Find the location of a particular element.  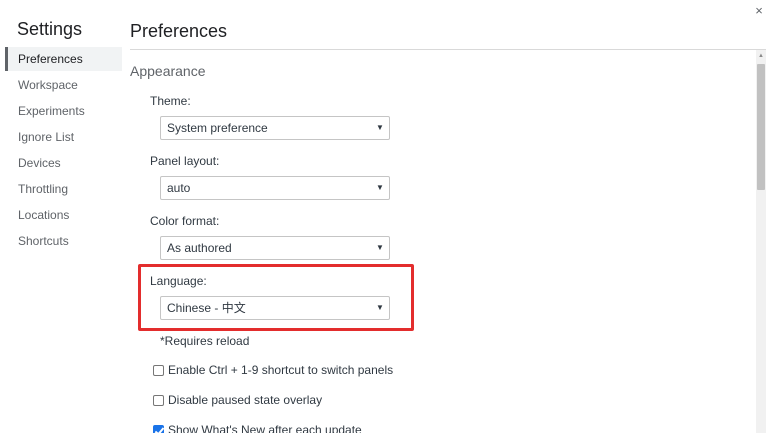

title-divider is located at coordinates (448, 49).